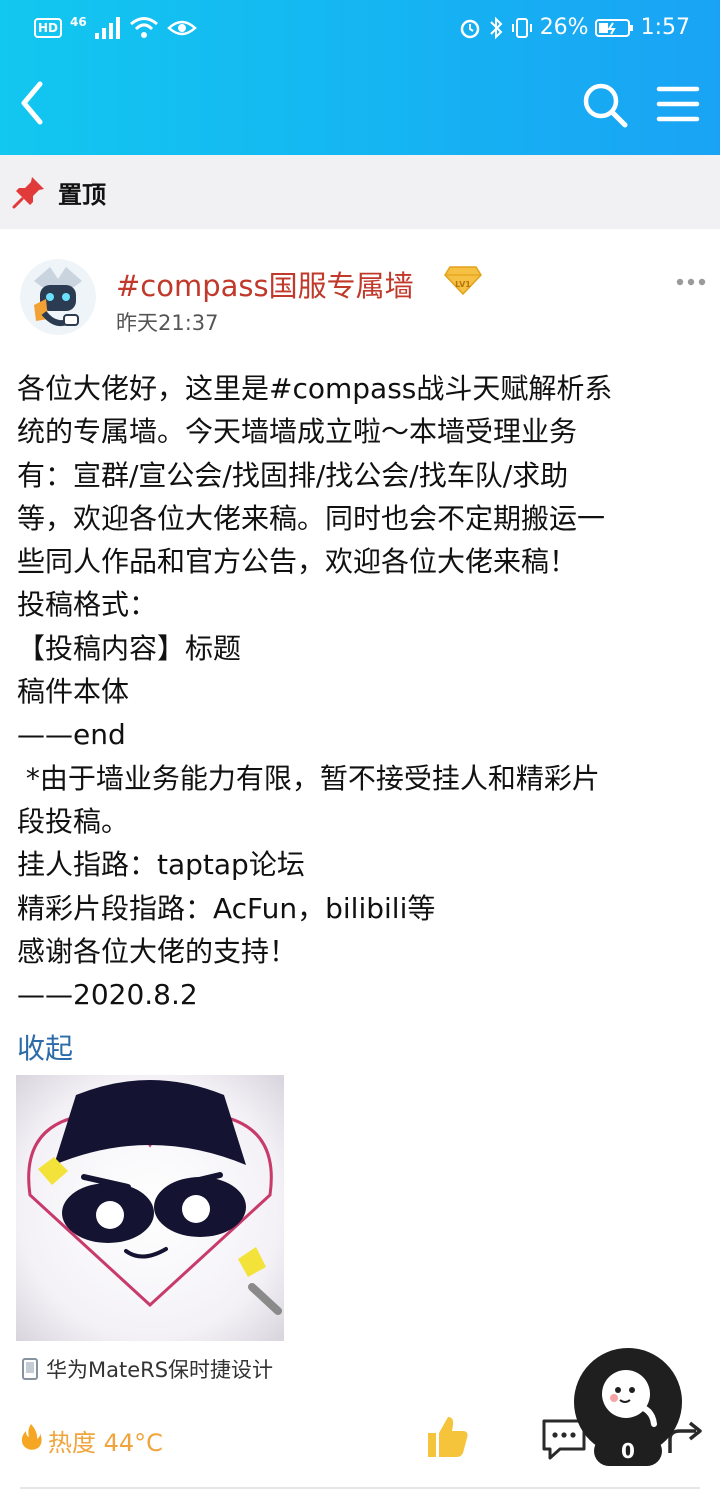  Describe the element at coordinates (665, 27) in the screenshot. I see `clock: 1:57` at that location.